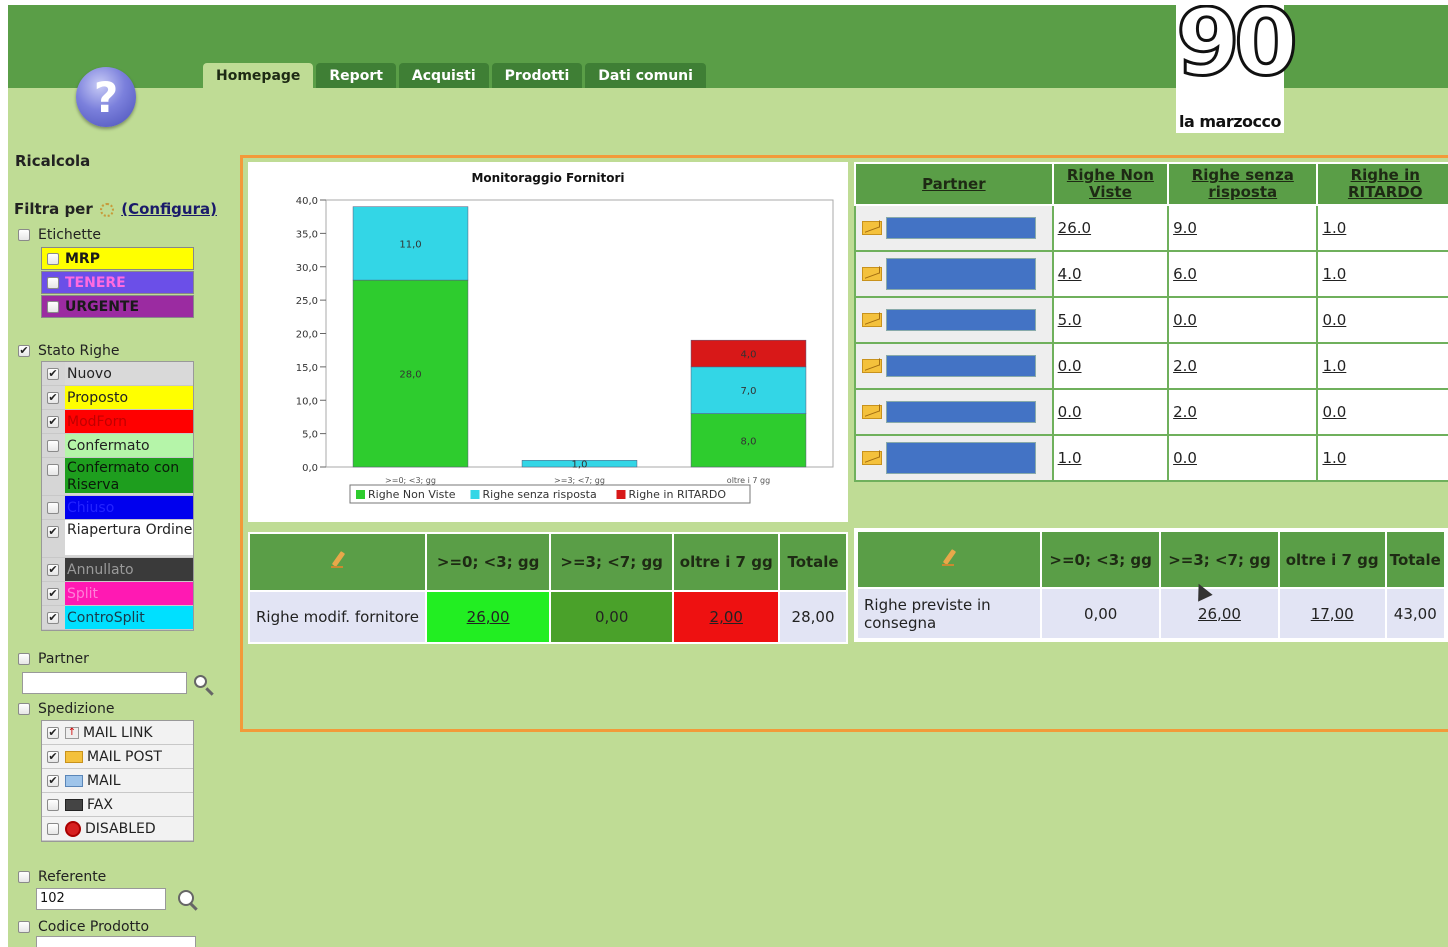 This screenshot has height=947, width=1448. What do you see at coordinates (1074, 228) in the screenshot?
I see `partner-value-link: 26.0` at bounding box center [1074, 228].